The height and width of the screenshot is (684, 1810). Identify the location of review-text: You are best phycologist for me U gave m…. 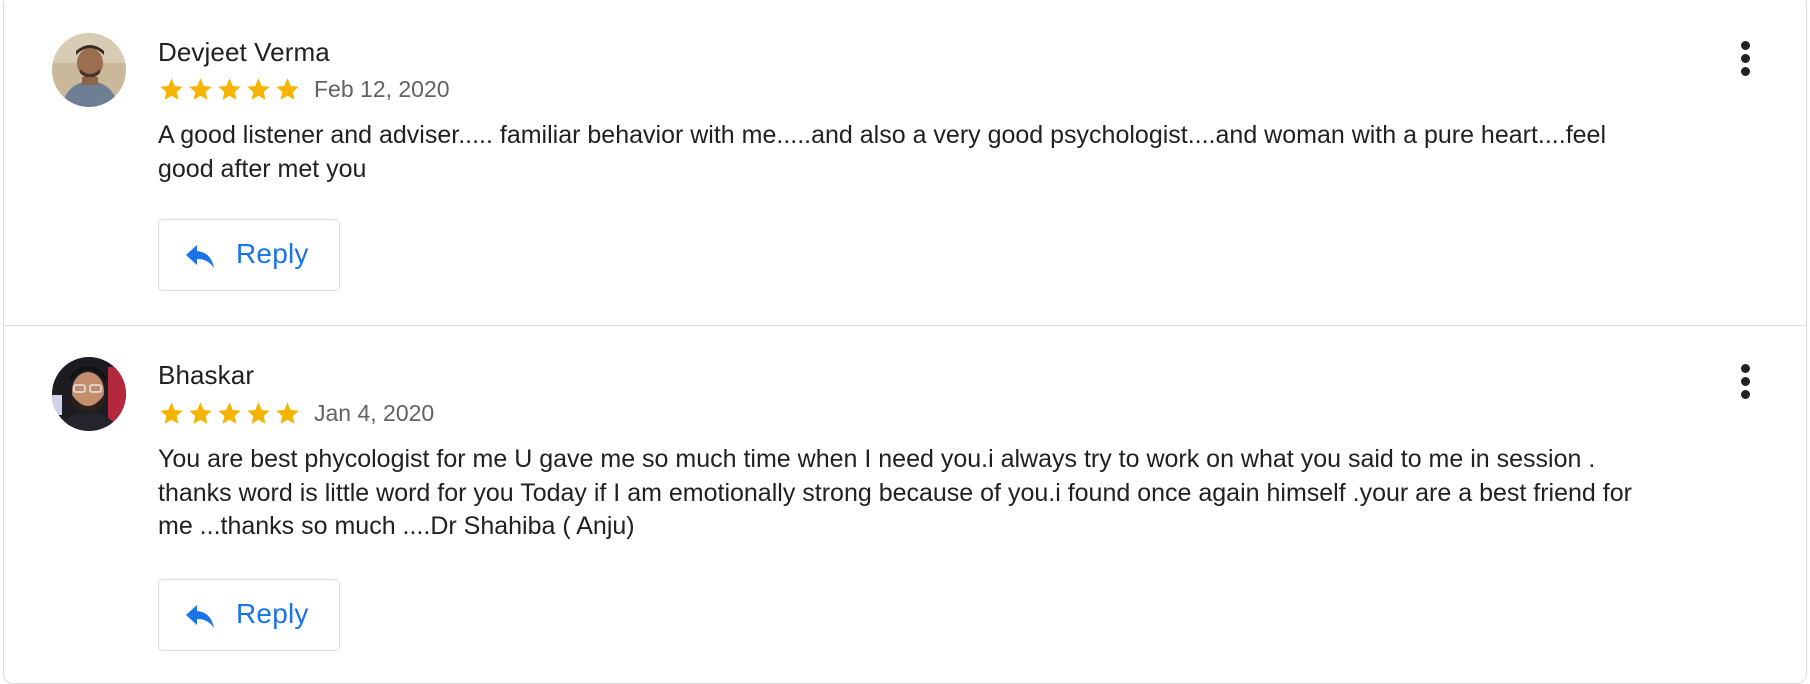
(895, 492).